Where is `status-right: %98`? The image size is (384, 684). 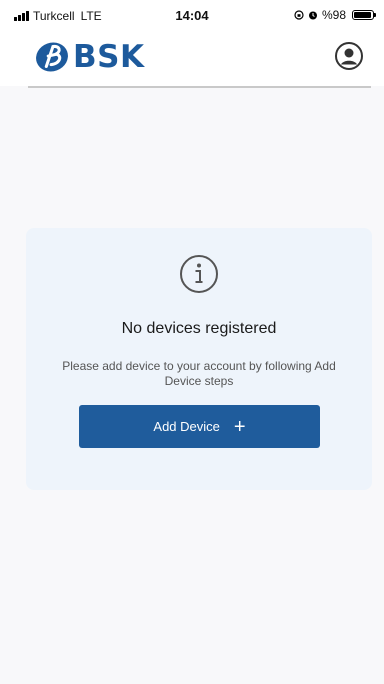
status-right: %98 is located at coordinates (335, 15).